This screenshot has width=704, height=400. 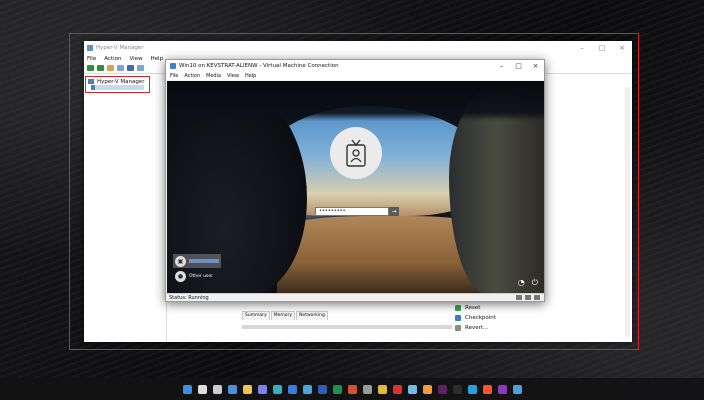 I want to click on other-user-label: Other user, so click(x=201, y=276).